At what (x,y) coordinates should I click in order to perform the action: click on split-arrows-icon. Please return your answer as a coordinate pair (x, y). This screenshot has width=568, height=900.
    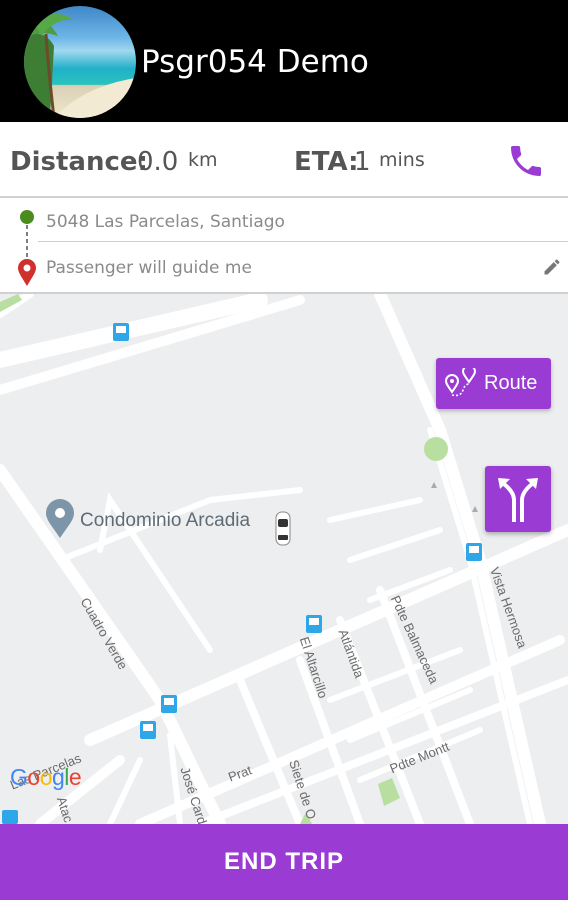
    Looking at the image, I should click on (518, 500).